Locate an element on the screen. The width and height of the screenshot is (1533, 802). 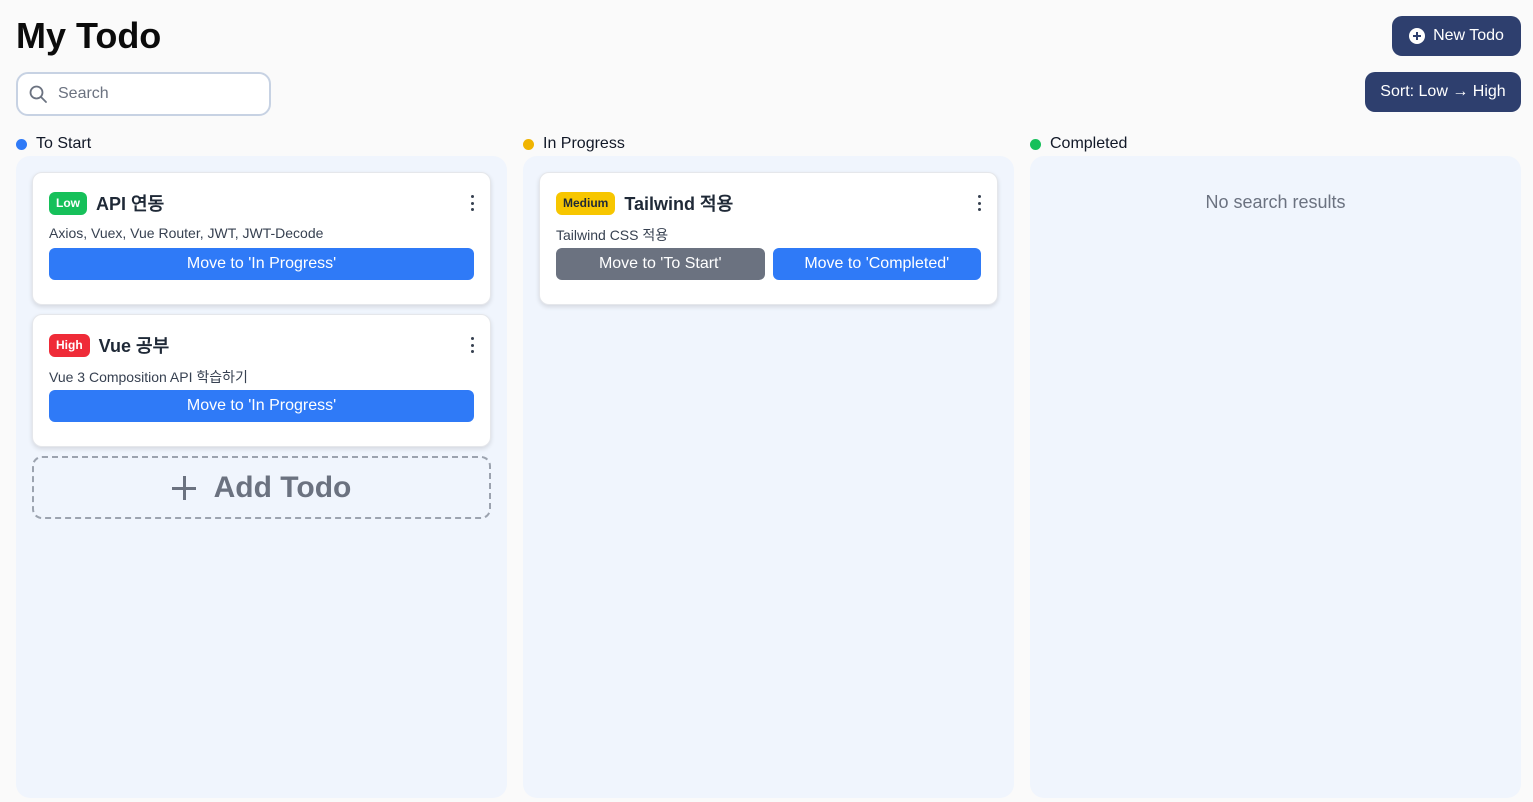
priority-badge: Low is located at coordinates (68, 203).